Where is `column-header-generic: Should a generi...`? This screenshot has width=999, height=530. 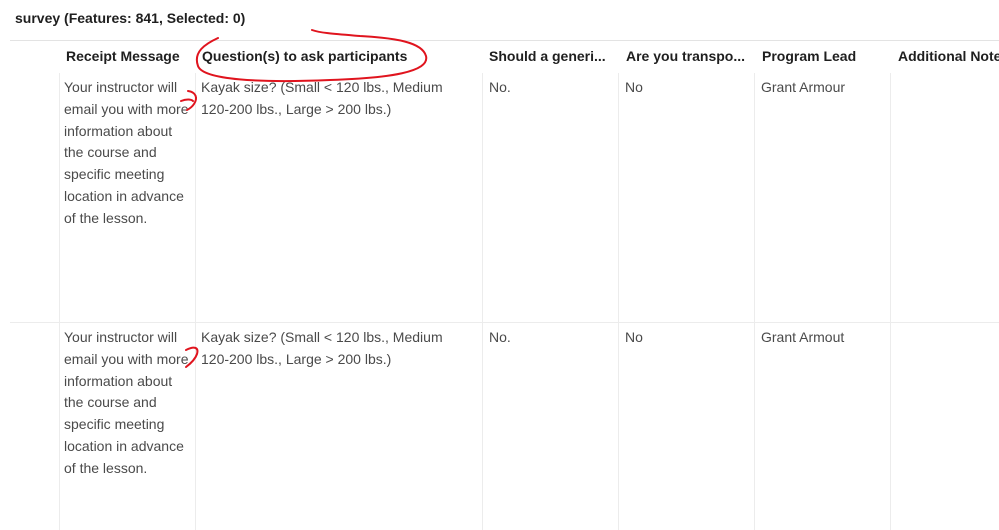
column-header-generic: Should a generi... is located at coordinates (551, 56).